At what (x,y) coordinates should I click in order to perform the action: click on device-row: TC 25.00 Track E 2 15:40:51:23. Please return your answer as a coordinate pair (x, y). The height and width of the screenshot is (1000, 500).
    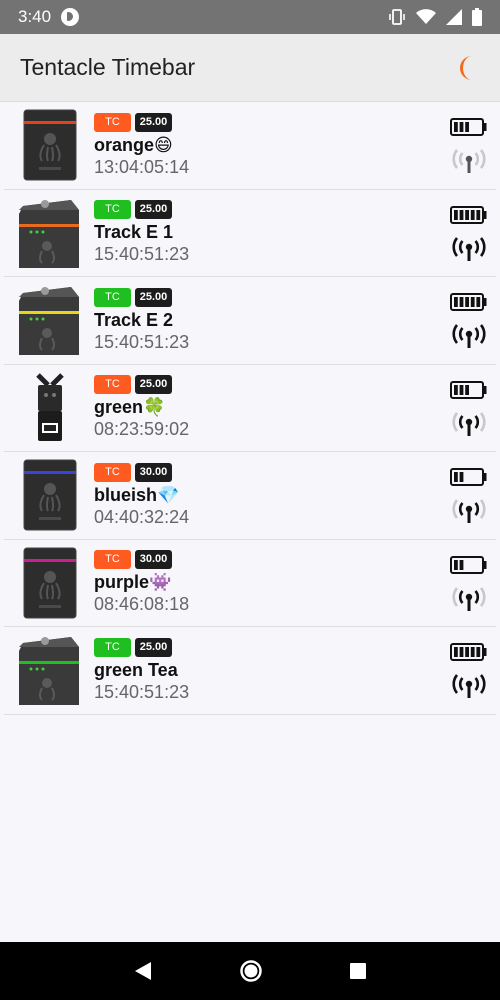
    Looking at the image, I should click on (250, 321).